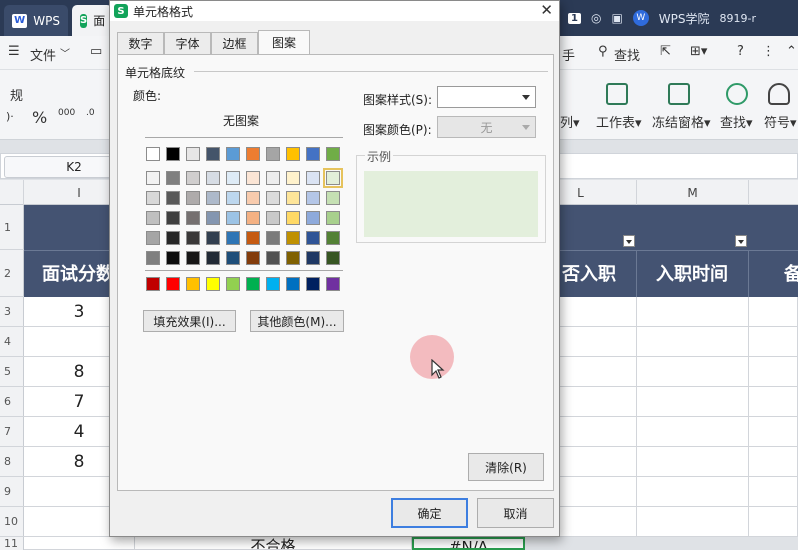  What do you see at coordinates (234, 43) in the screenshot?
I see `tab-border: 边框` at bounding box center [234, 43].